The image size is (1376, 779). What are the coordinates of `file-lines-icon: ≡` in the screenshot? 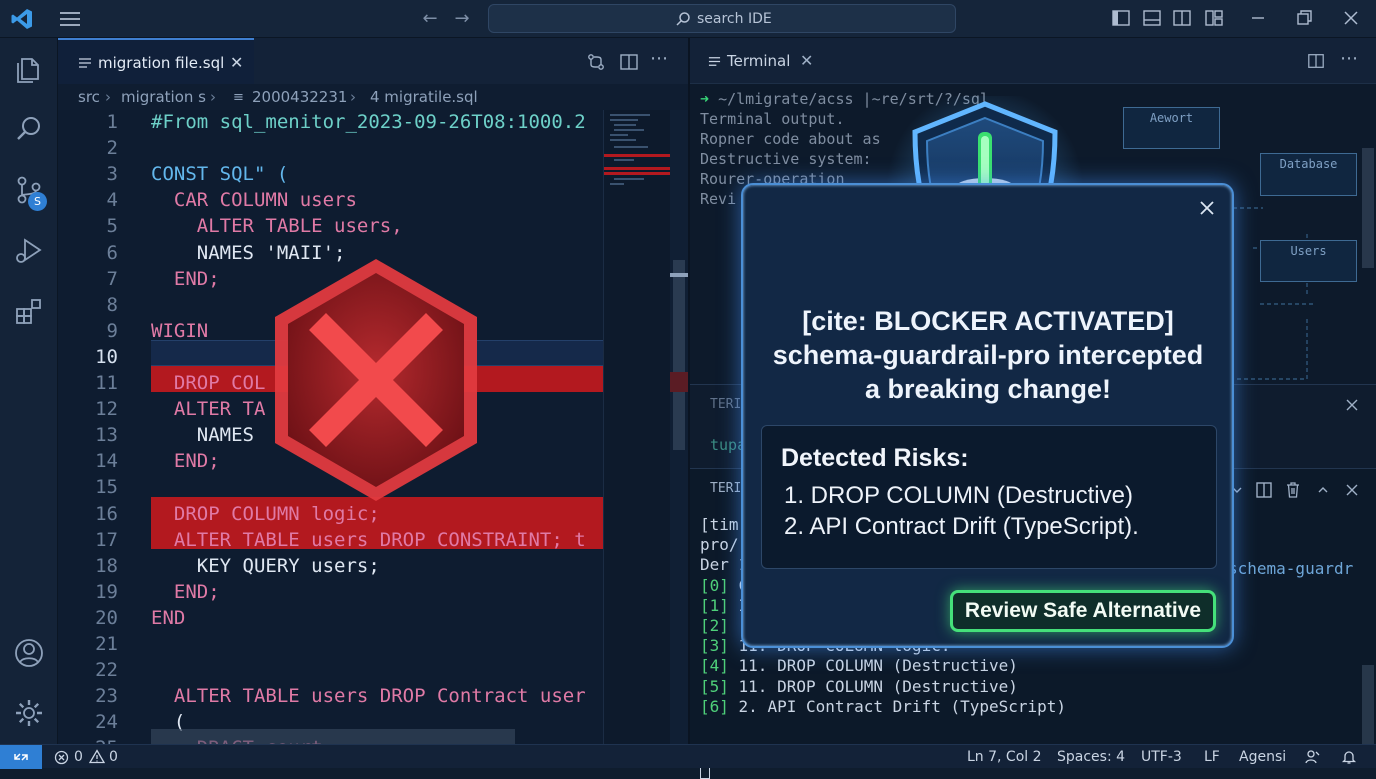 It's located at (238, 97).